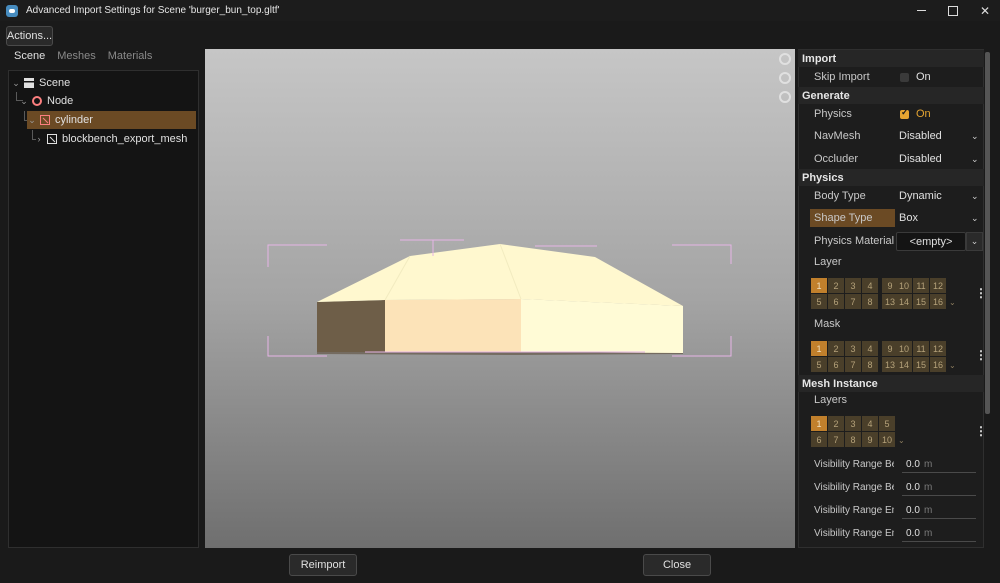 The height and width of the screenshot is (583, 1000). I want to click on godot-icon, so click(12, 10).